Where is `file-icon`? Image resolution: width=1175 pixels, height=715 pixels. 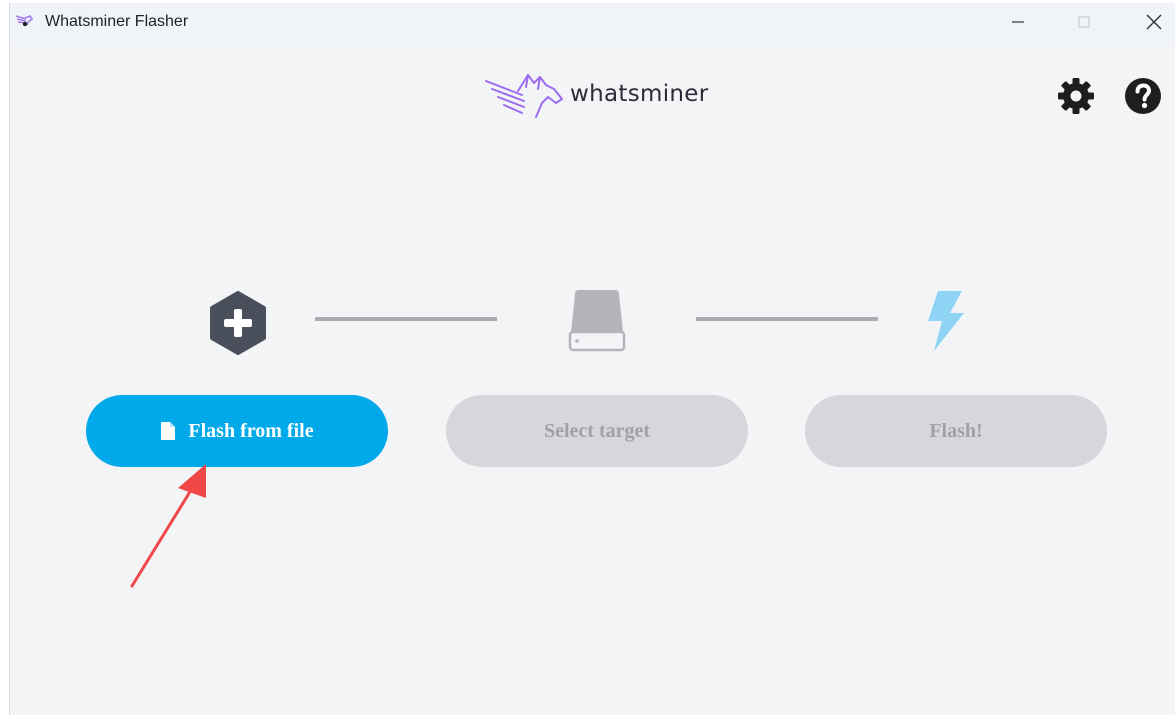
file-icon is located at coordinates (168, 431).